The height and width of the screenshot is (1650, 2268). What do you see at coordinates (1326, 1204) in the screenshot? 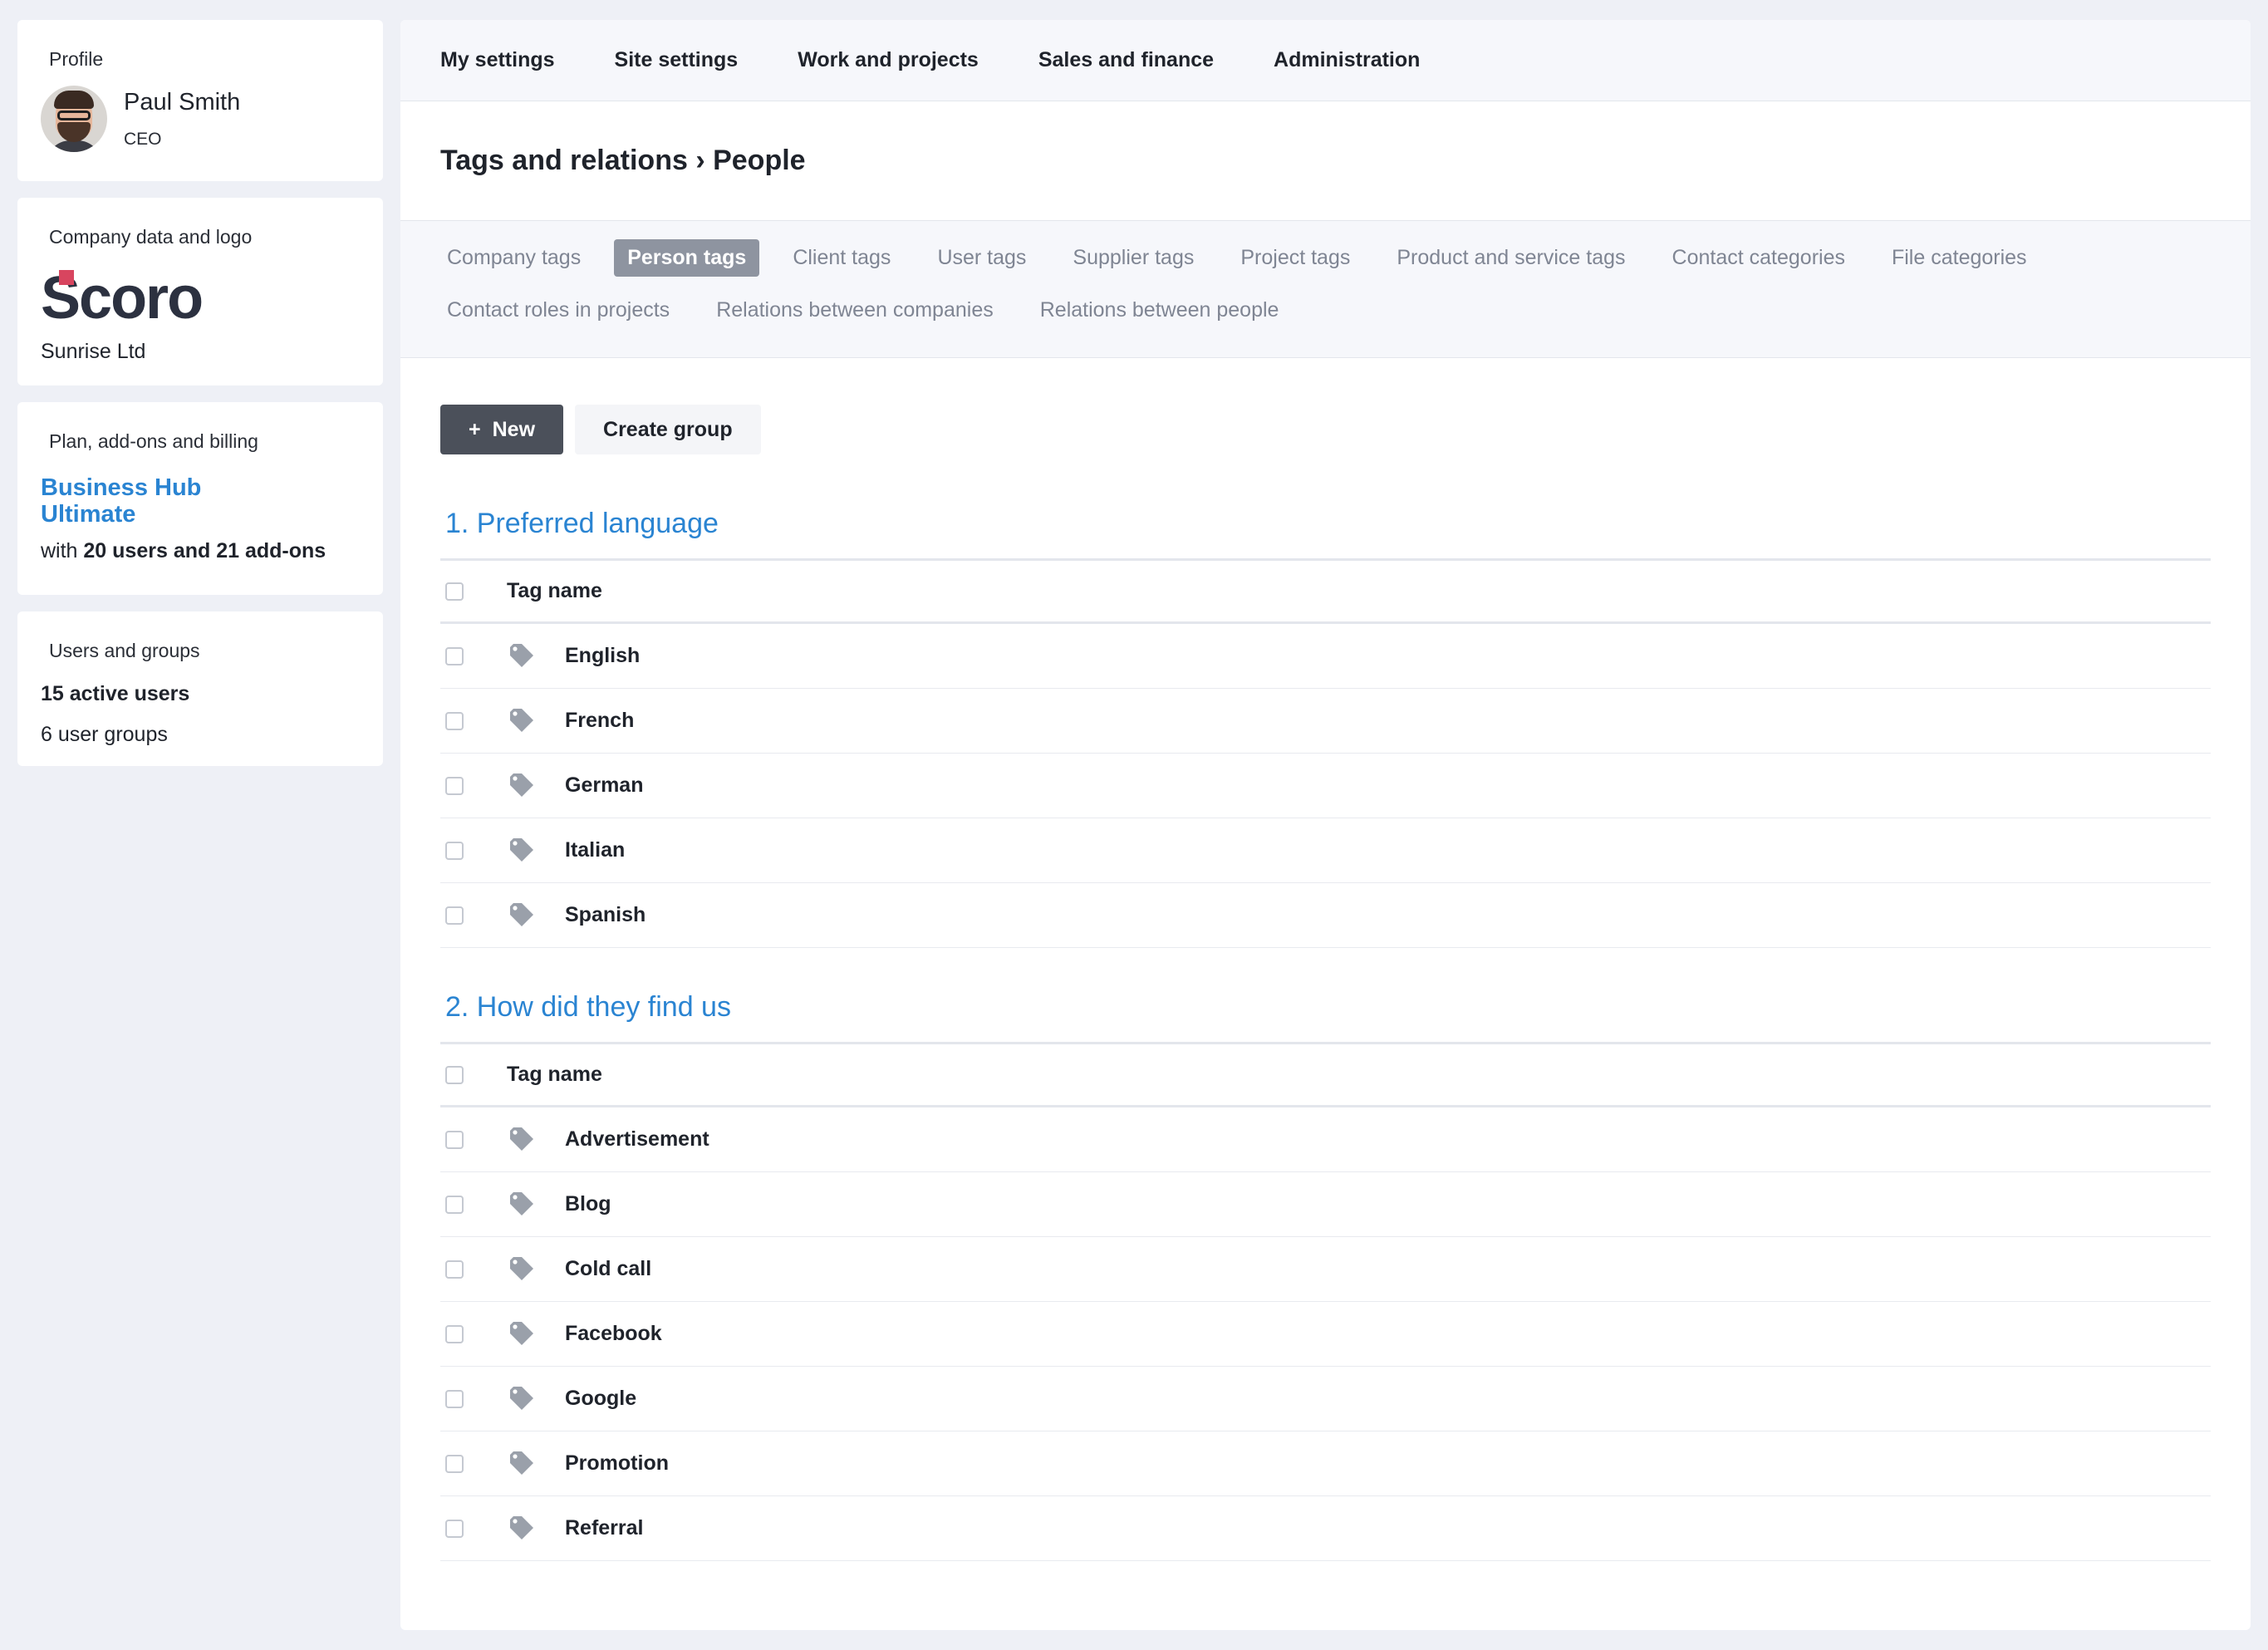
I see `table-row: Blog` at bounding box center [1326, 1204].